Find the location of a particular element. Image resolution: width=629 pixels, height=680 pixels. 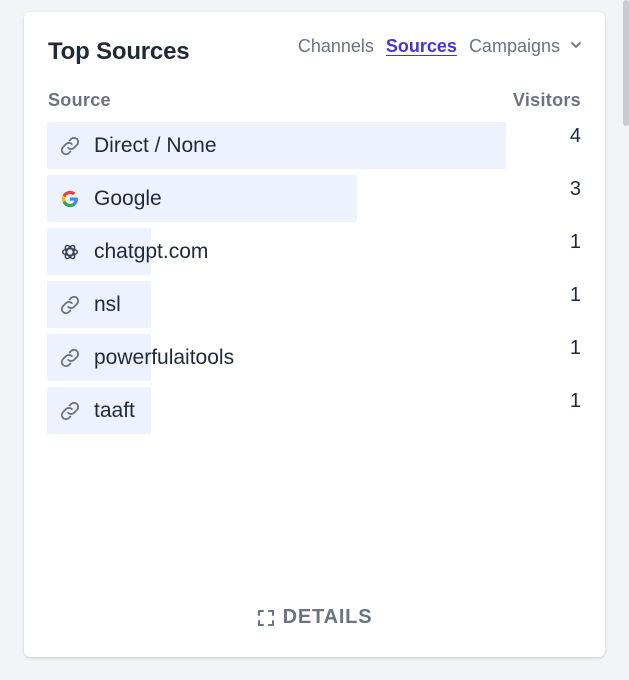

scrollbar is located at coordinates (626, 63).